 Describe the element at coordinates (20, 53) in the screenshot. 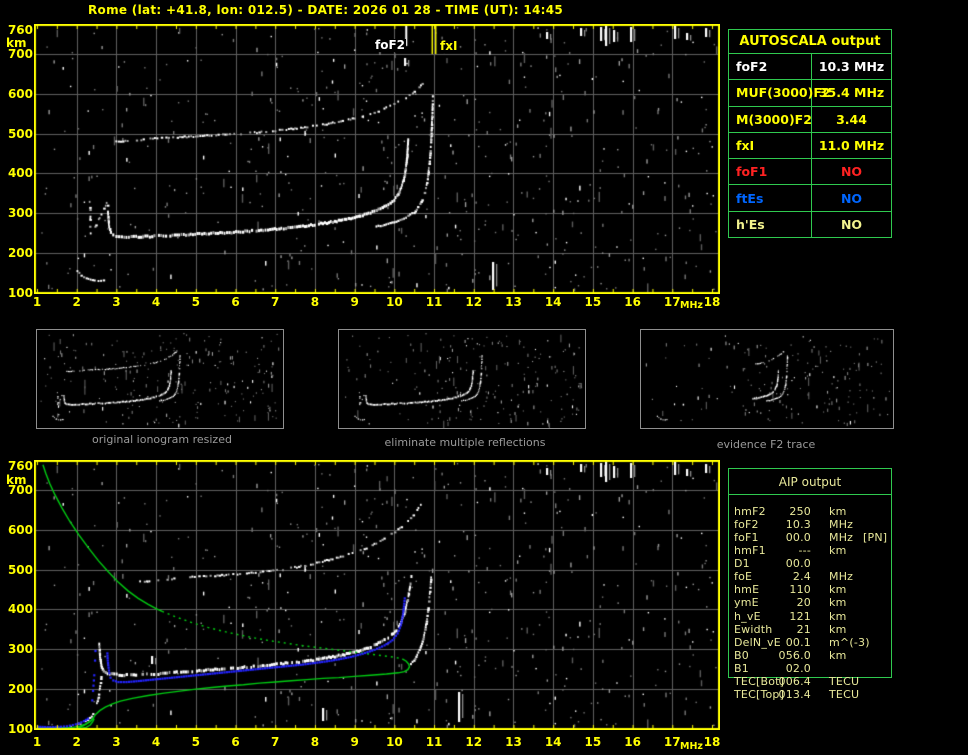

I see `y-tick-label: 700` at that location.